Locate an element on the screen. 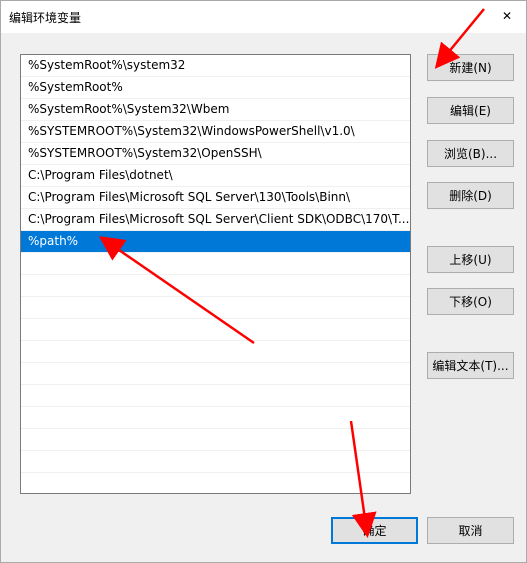 This screenshot has height=563, width=527. path-entry: %SYSTEMROOT%\System32\OpenSSH\ is located at coordinates (215, 154).